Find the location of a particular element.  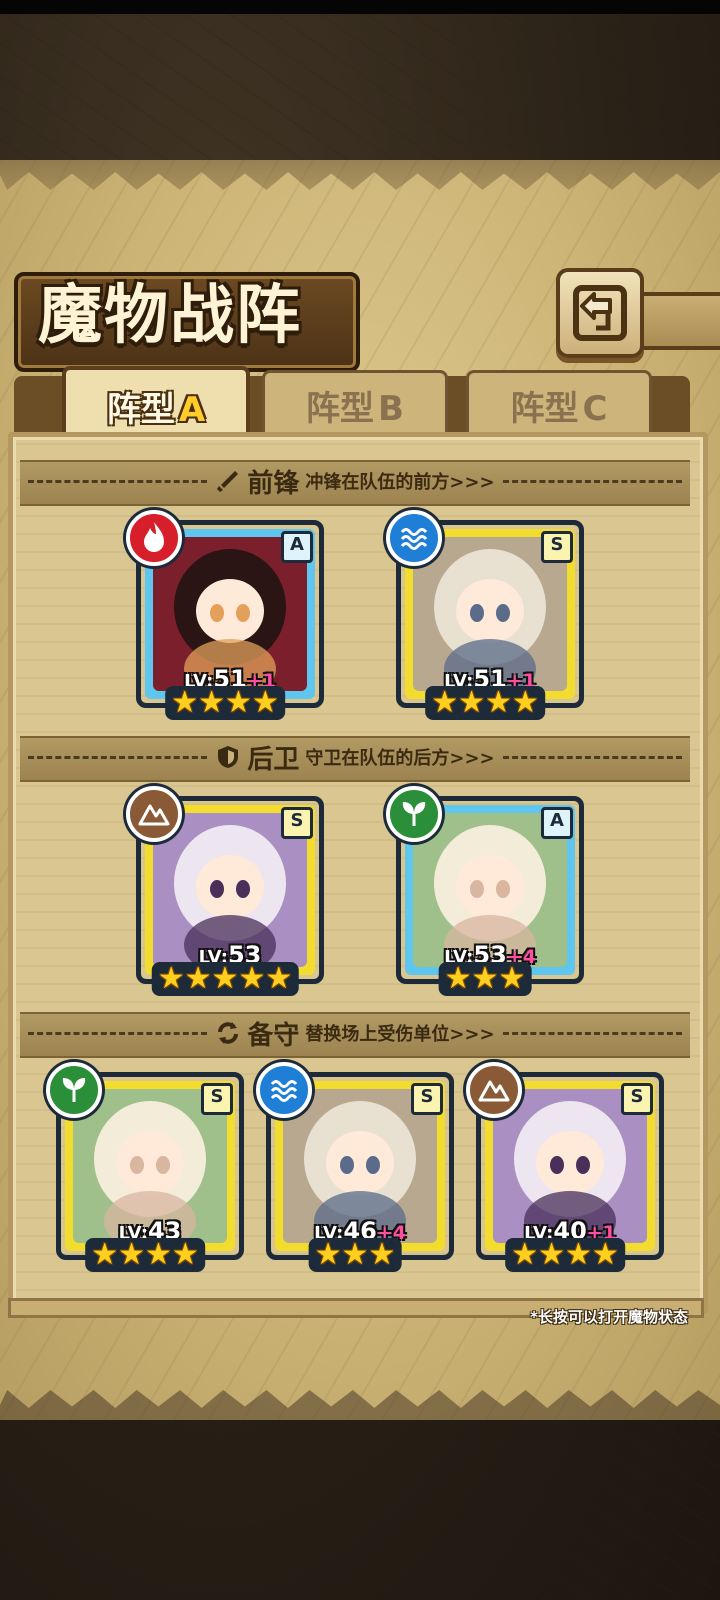

status-bar is located at coordinates (360, 7).